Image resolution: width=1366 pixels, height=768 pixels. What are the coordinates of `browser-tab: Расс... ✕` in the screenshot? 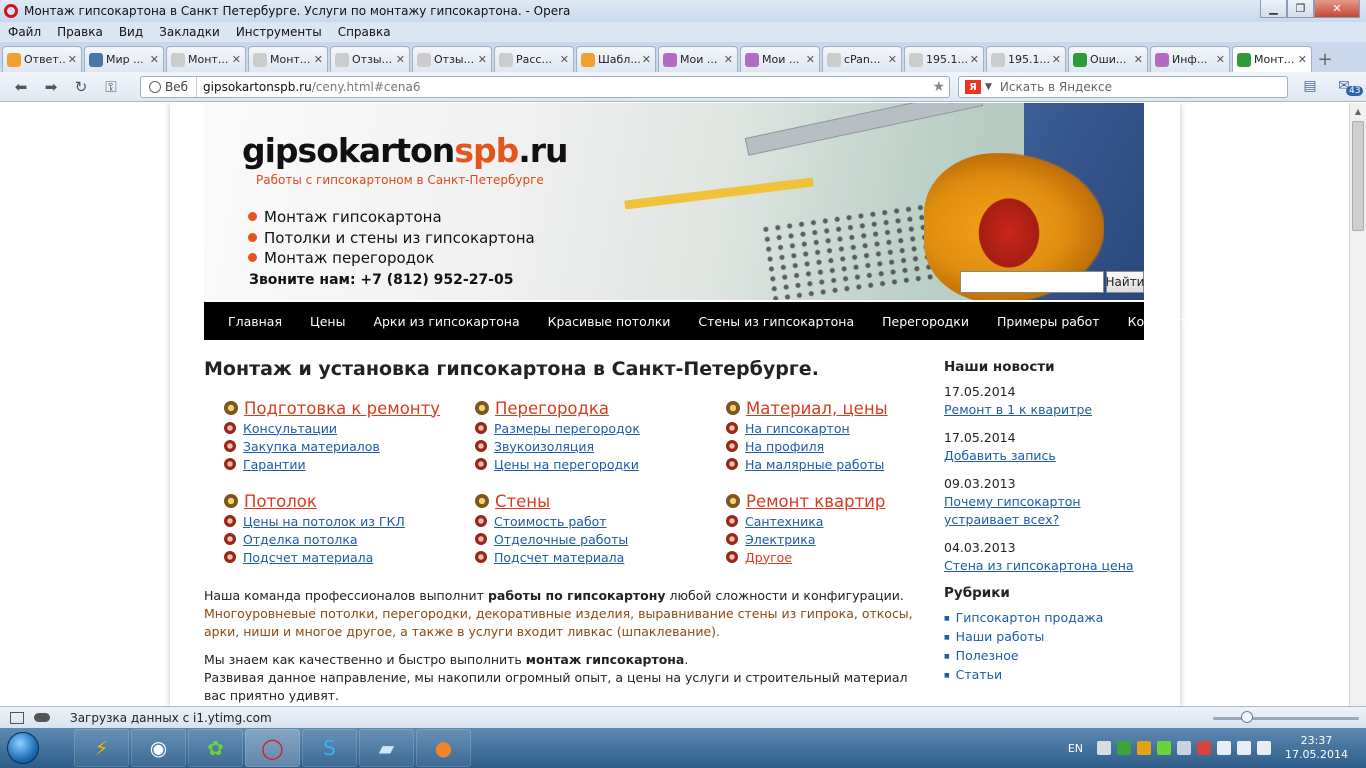 It's located at (534, 59).